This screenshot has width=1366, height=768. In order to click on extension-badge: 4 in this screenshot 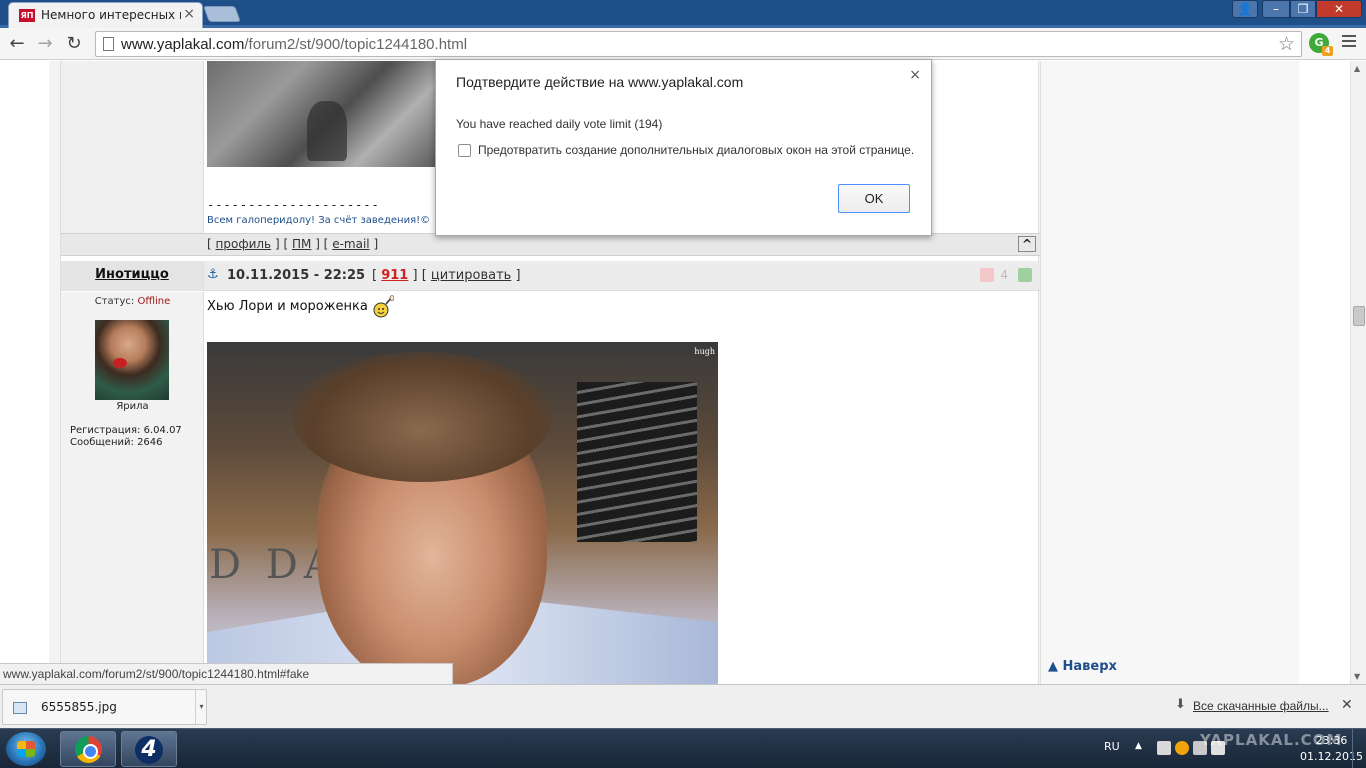, I will do `click(1327, 51)`.